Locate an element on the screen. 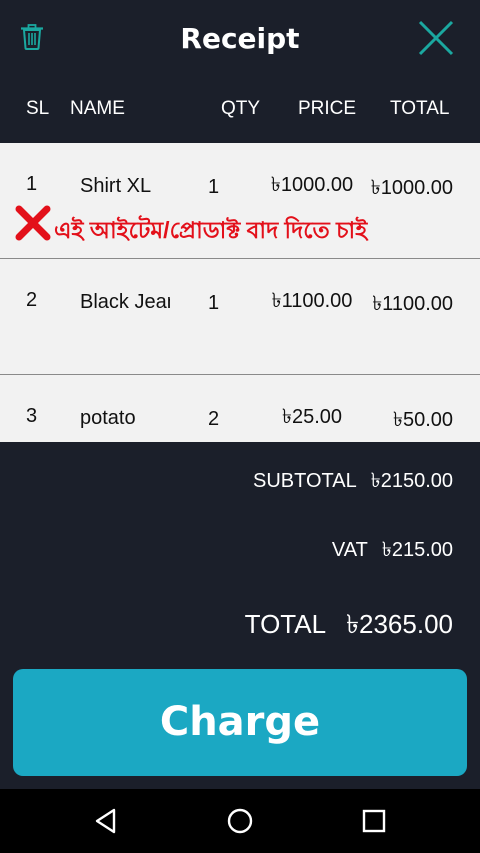 This screenshot has width=480, height=853. system-nav-bar is located at coordinates (240, 821).